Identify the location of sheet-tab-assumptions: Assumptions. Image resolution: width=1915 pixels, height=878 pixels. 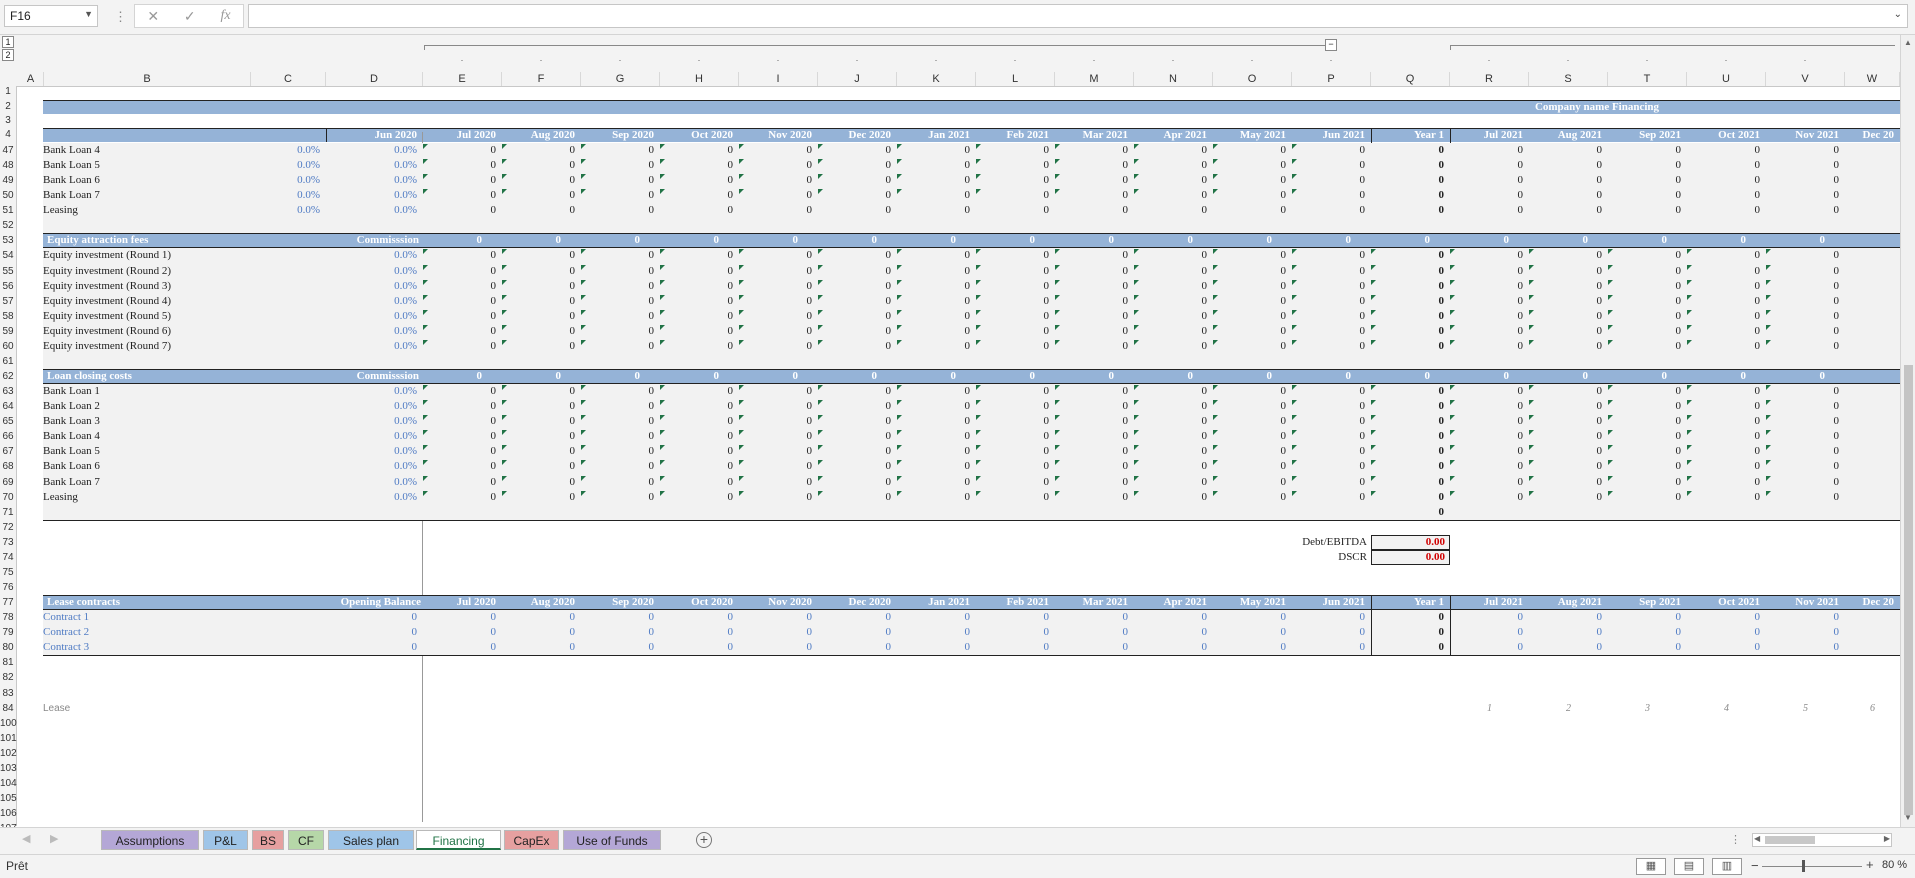
(150, 840).